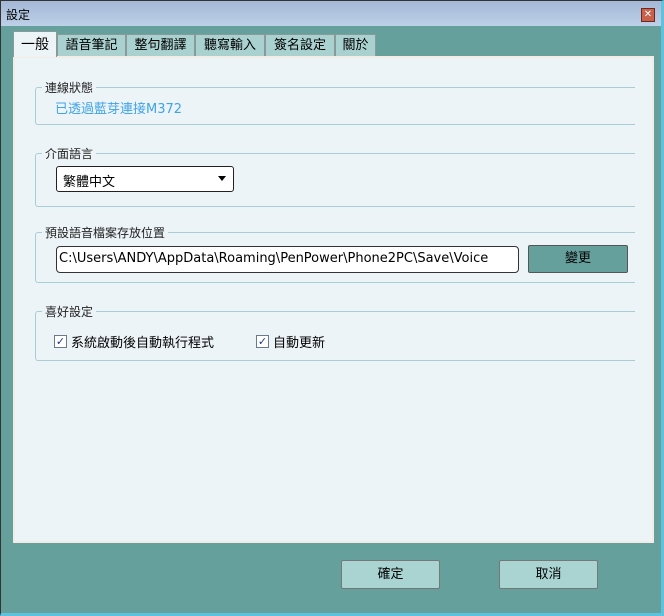 Image resolution: width=664 pixels, height=616 pixels. Describe the element at coordinates (69, 153) in the screenshot. I see `language-label: 介面語言` at that location.